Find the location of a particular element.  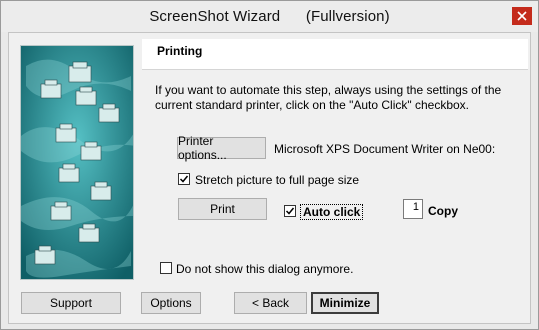

printer-name-label: Microsoft XPS Document Writer on Ne00: is located at coordinates (385, 149).